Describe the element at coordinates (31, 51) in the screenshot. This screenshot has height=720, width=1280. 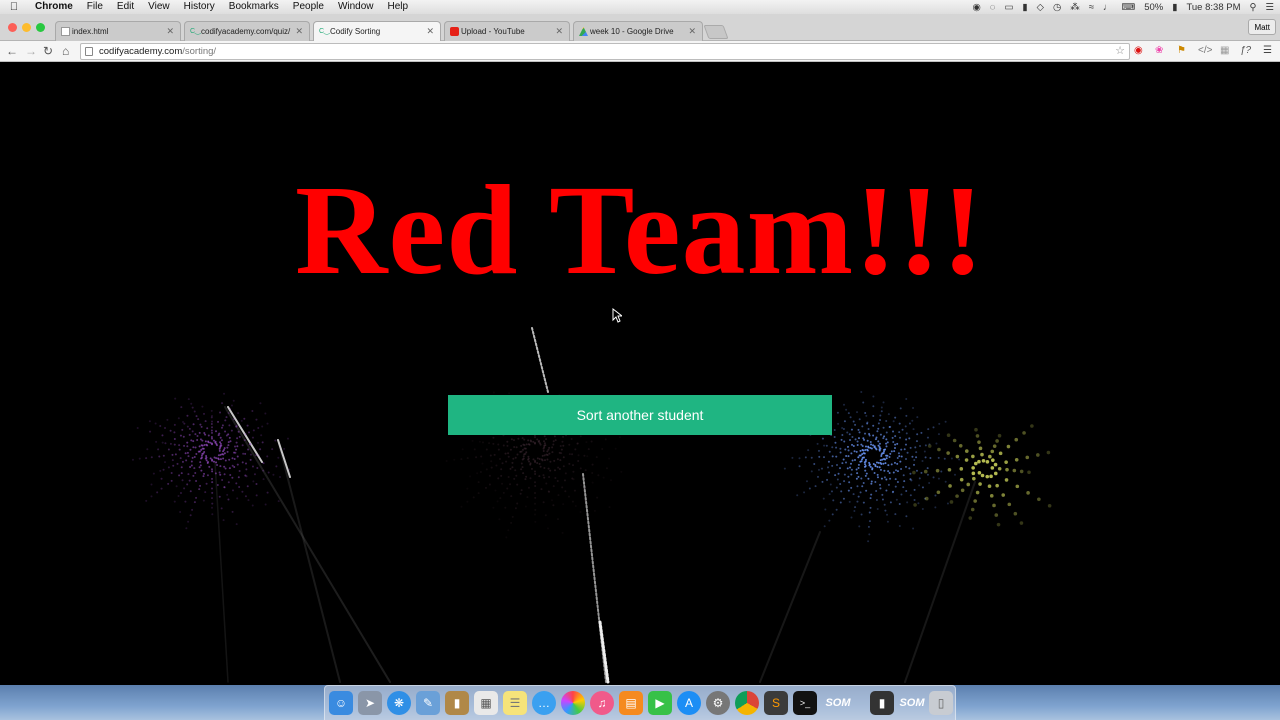
I see `forward-button: →` at that location.